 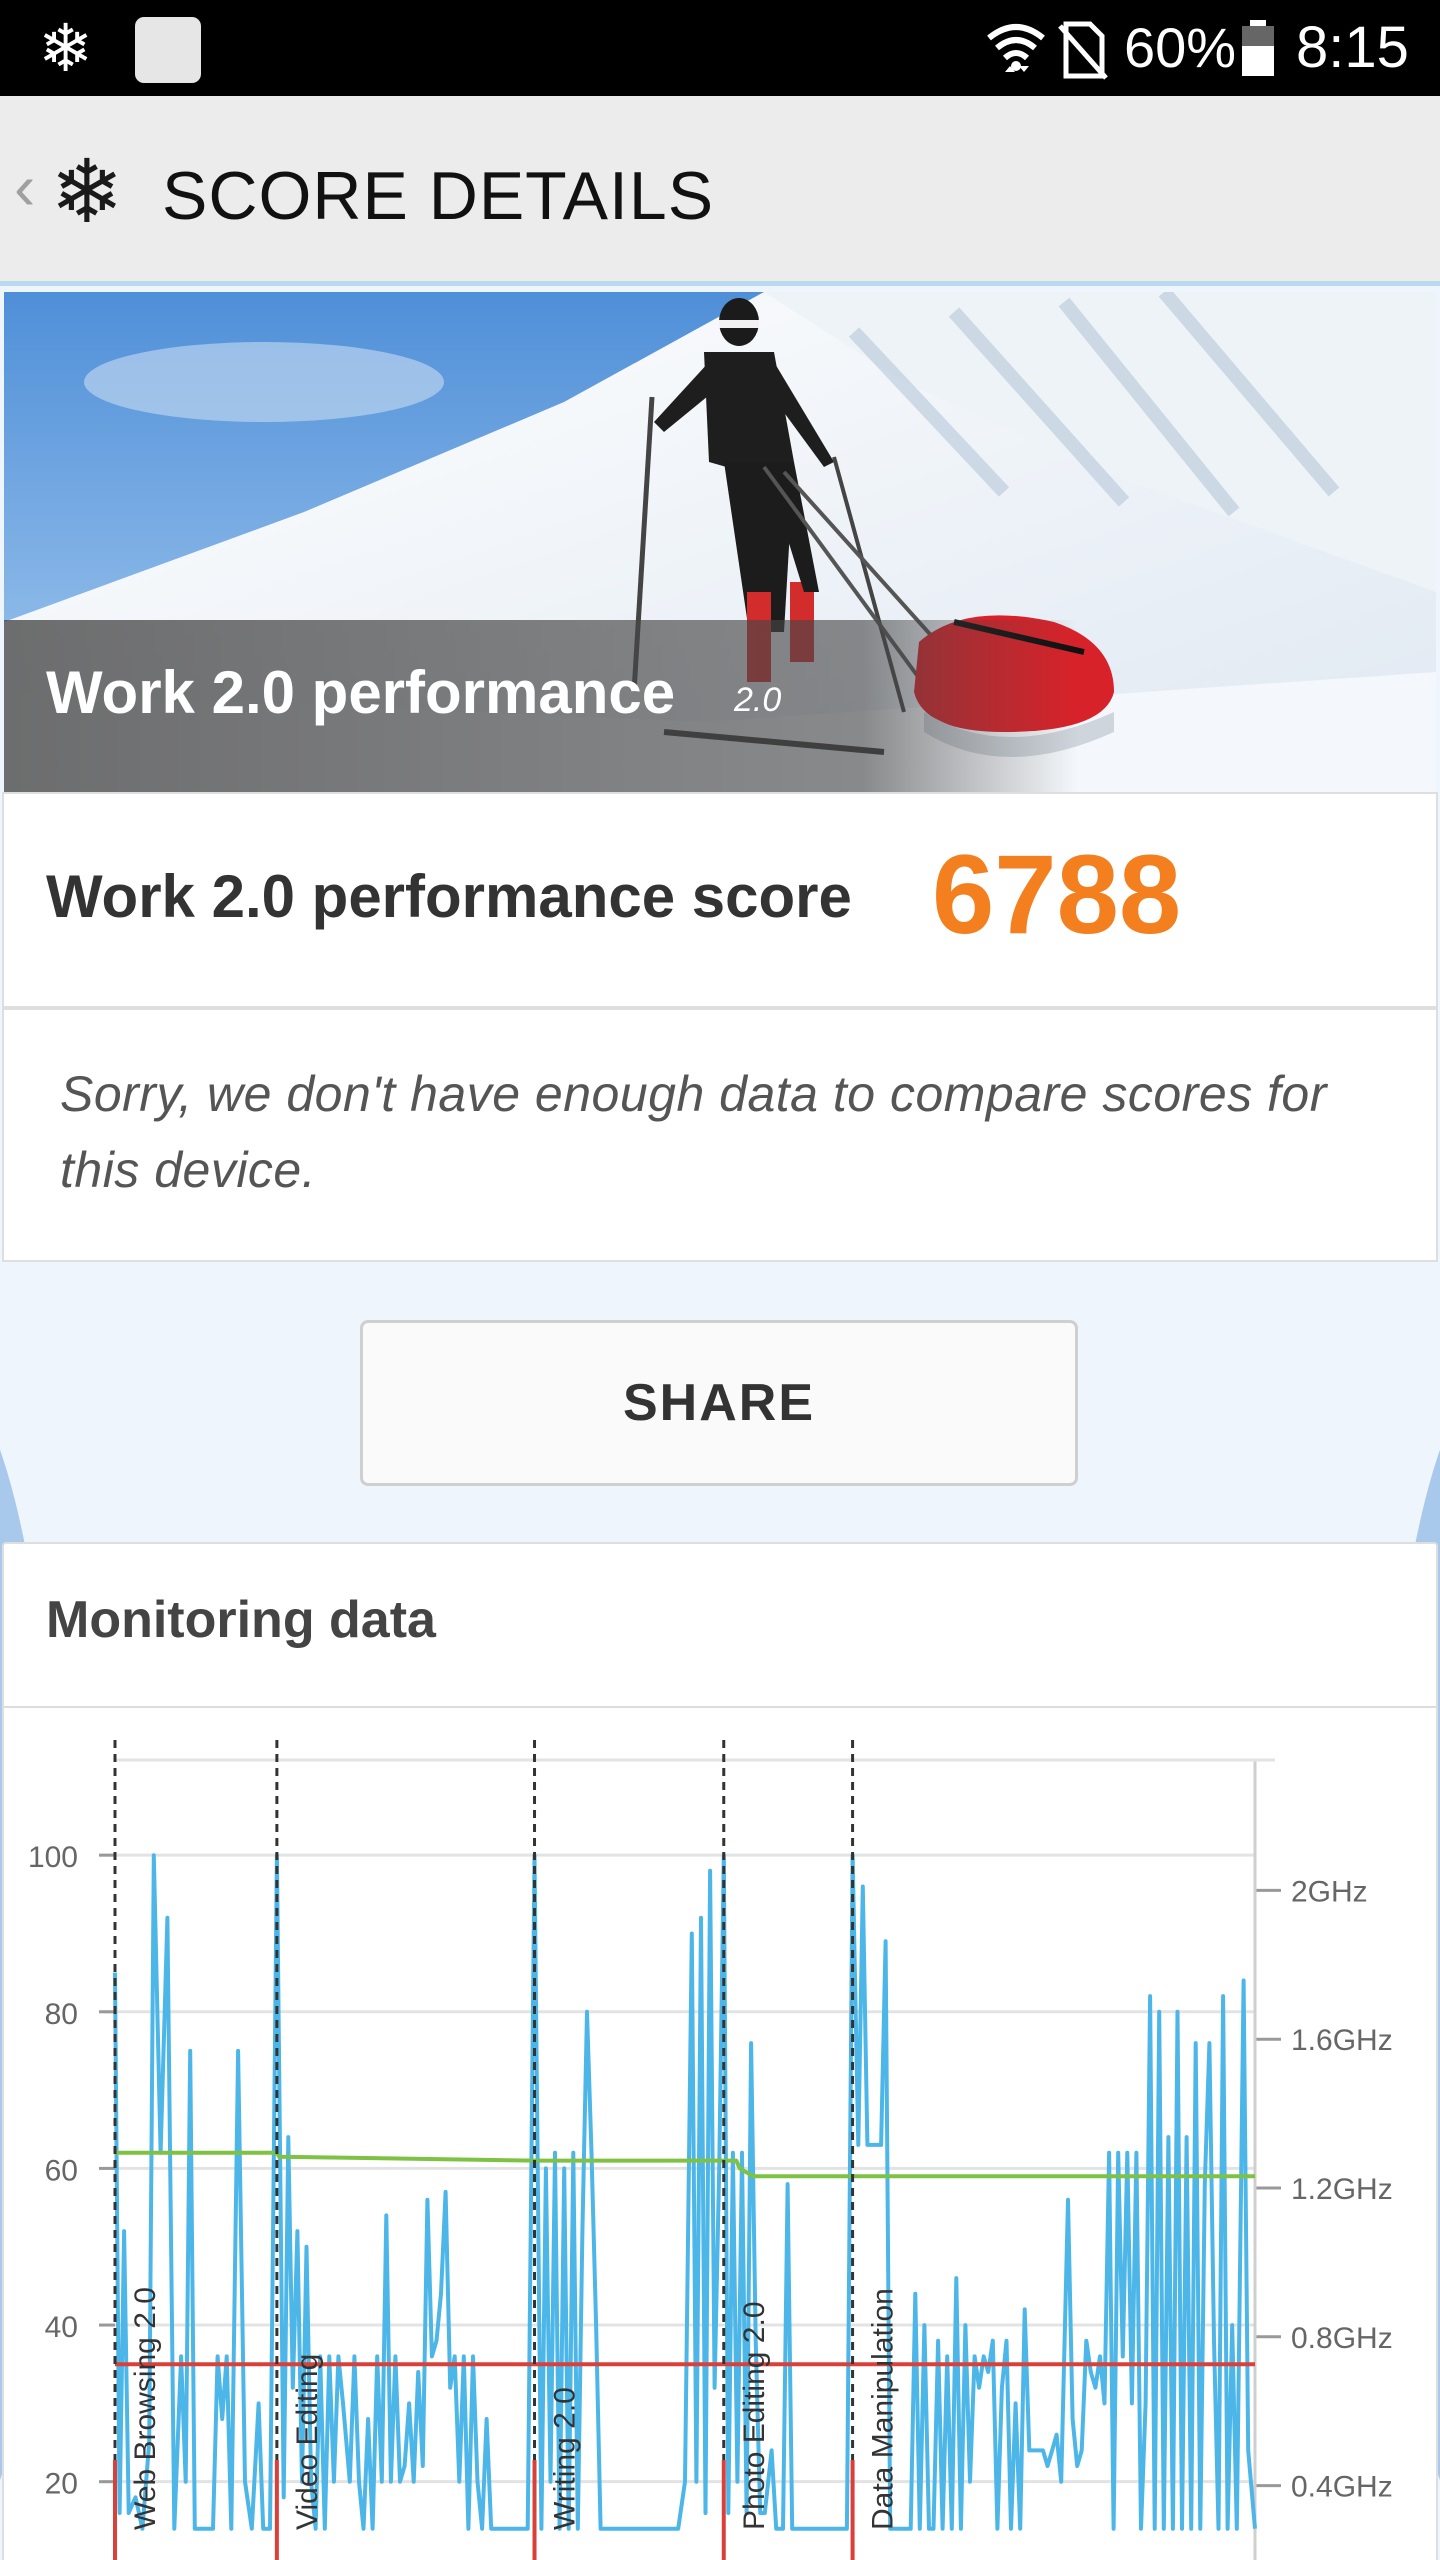 What do you see at coordinates (1342, 2040) in the screenshot?
I see `y-tick-label-right: 1.6GHz` at bounding box center [1342, 2040].